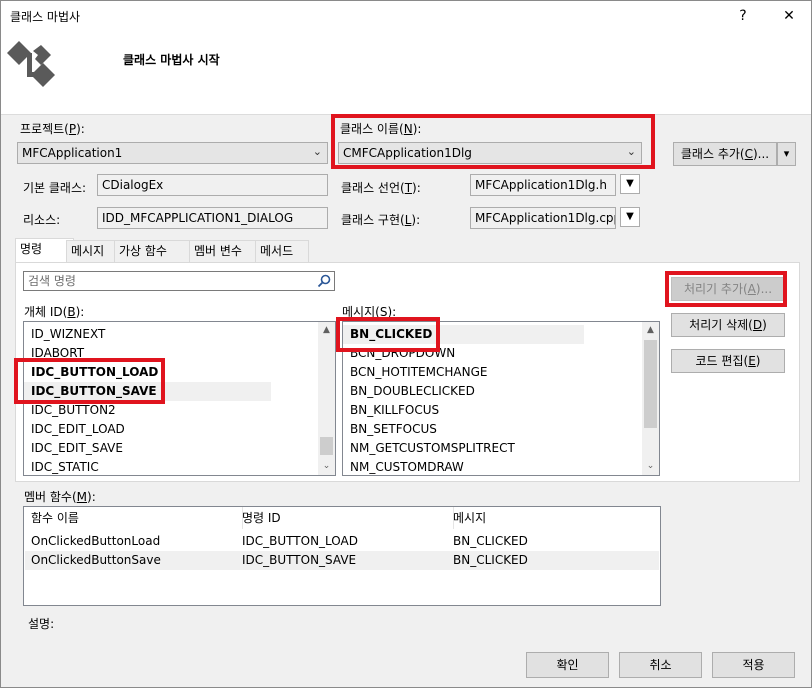 Image resolution: width=812 pixels, height=688 pixels. What do you see at coordinates (406, 16) in the screenshot?
I see `title-bar: 클래스 마법사 ? ✕` at bounding box center [406, 16].